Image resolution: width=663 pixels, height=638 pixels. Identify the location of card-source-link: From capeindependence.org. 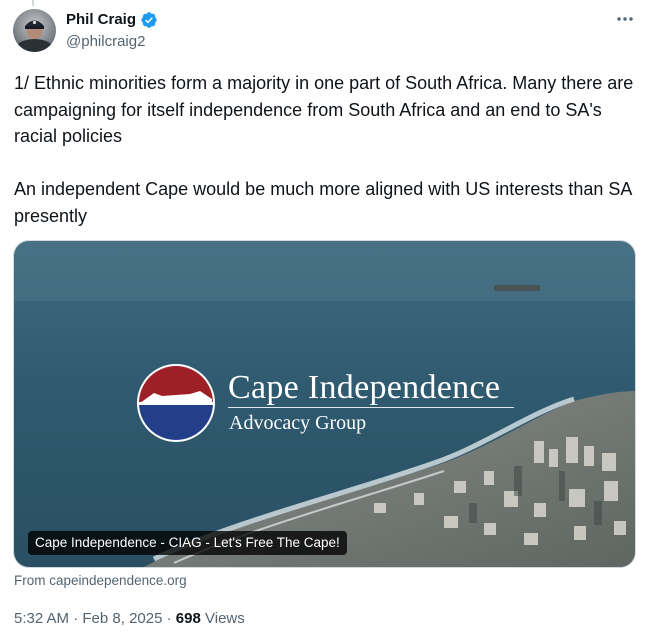
(100, 581).